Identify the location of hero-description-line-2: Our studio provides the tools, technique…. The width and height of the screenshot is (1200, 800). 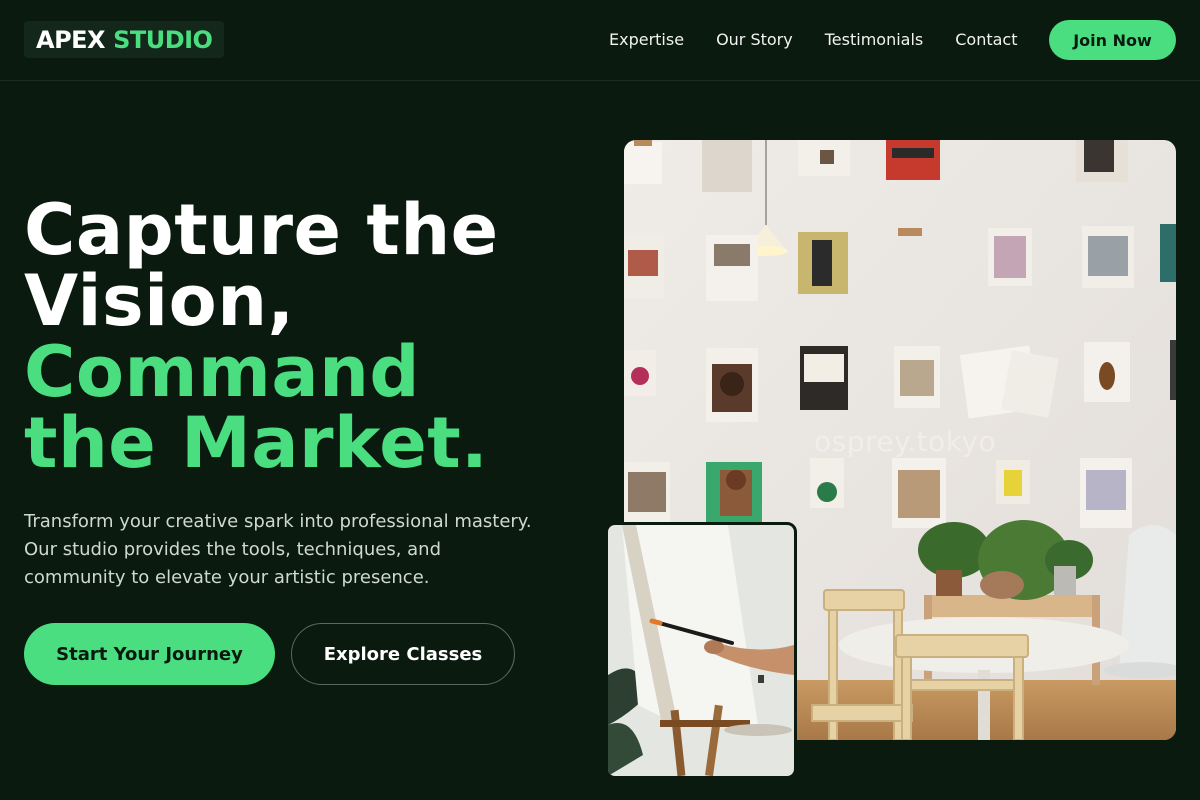
(233, 549).